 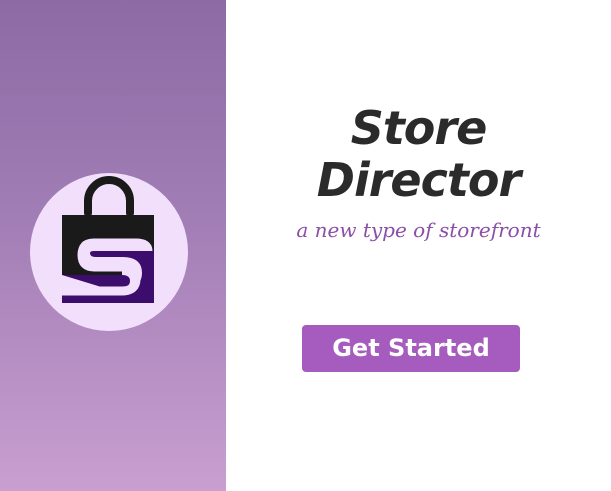 I want to click on tagline: a new type of storefront, so click(x=418, y=230).